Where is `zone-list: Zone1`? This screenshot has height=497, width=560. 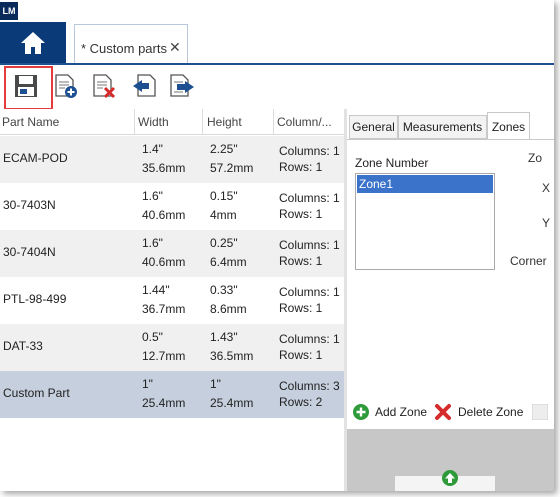
zone-list: Zone1 is located at coordinates (425, 221).